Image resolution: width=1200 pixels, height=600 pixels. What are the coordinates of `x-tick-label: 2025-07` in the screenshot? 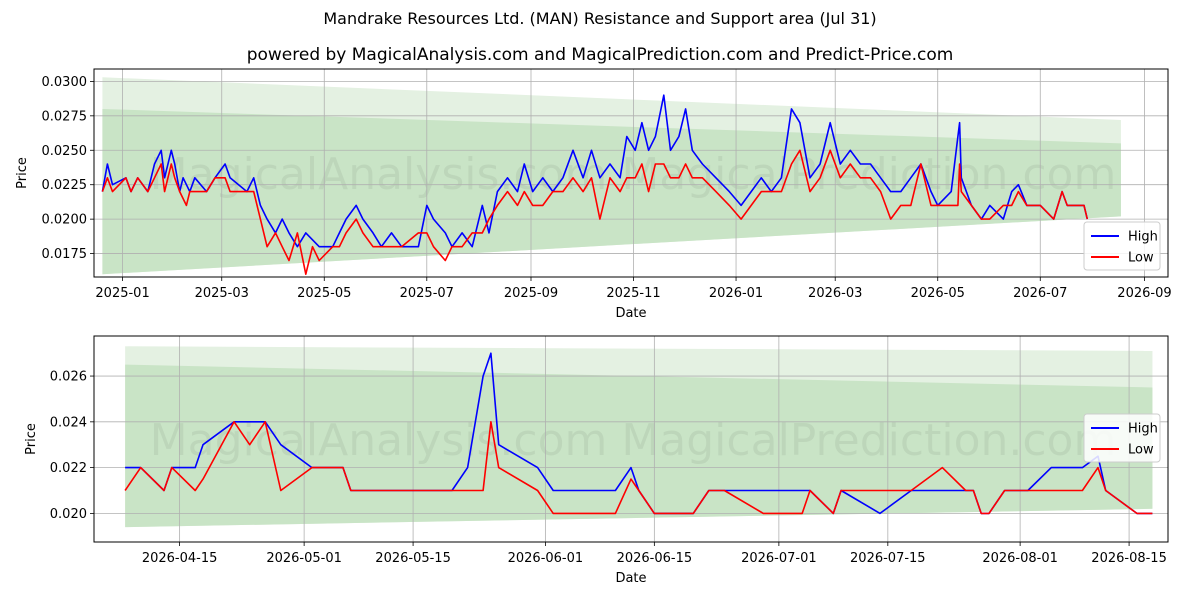 It's located at (427, 293).